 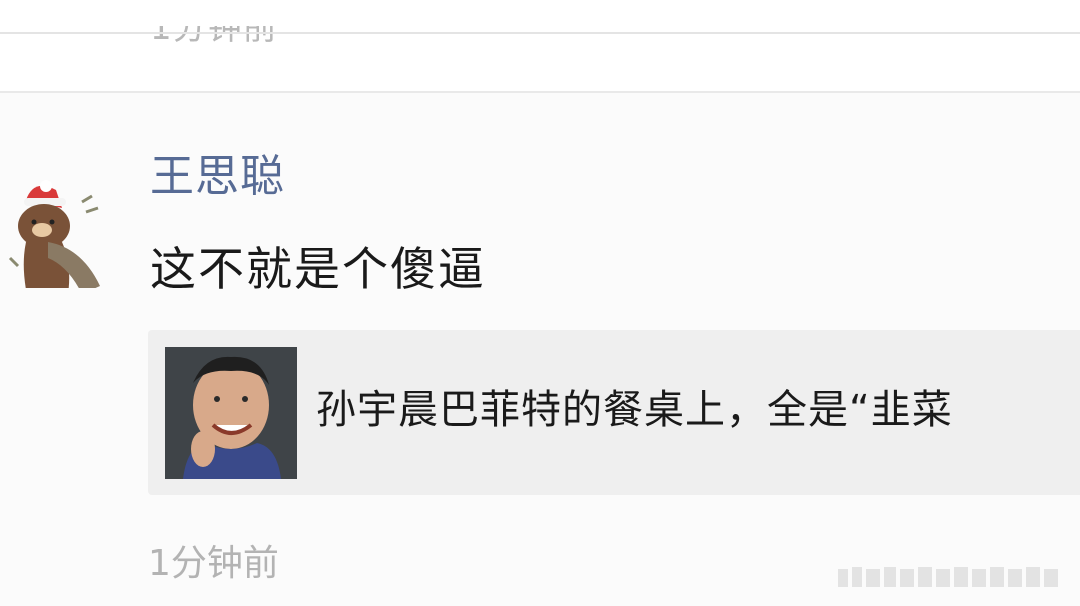 I want to click on link-thumbnail, so click(x=231, y=413).